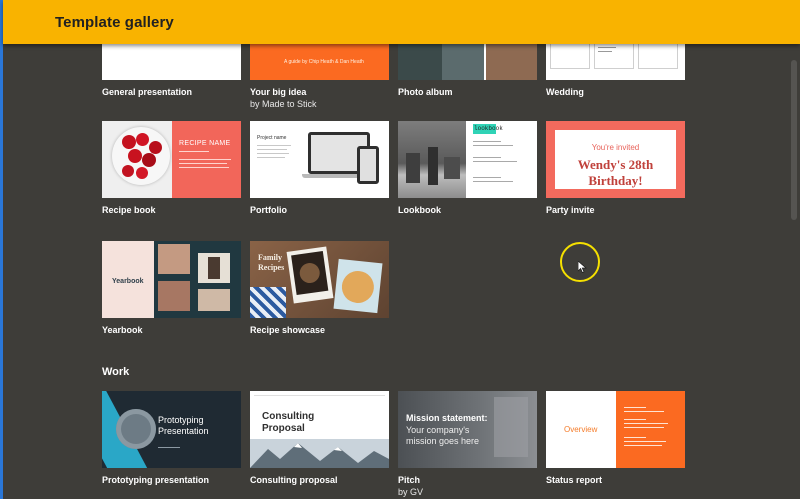  I want to click on mouse-cursor-highlight, so click(580, 262).